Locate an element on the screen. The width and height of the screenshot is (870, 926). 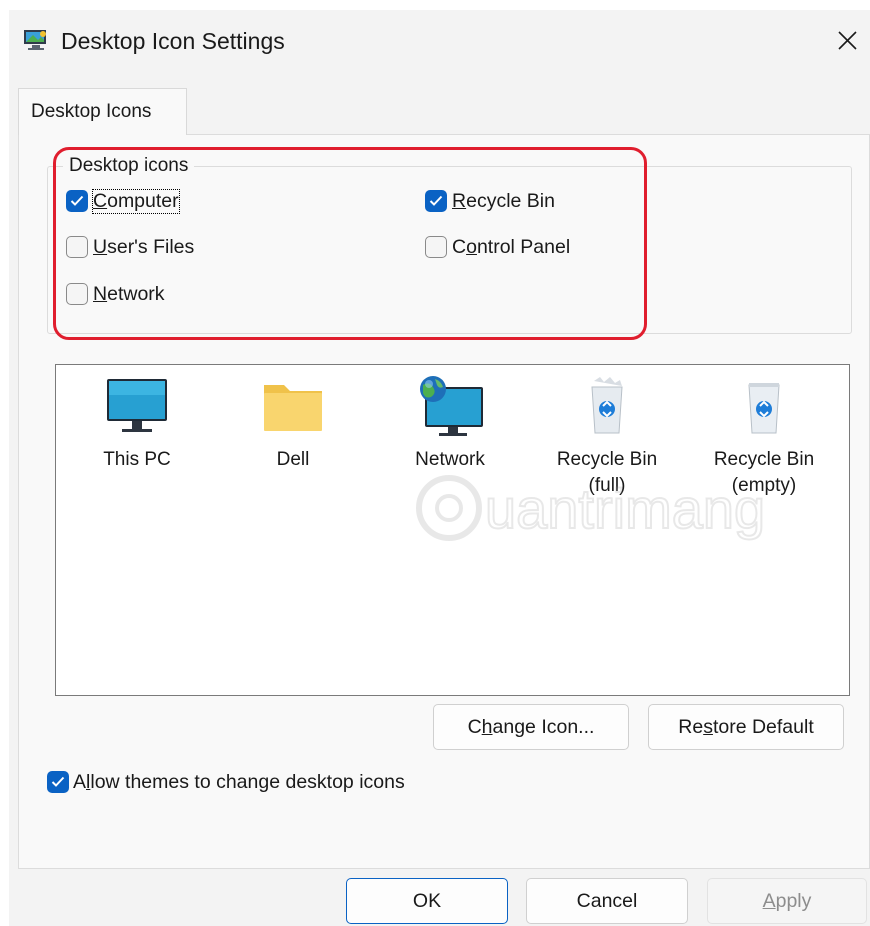
icon-item-recycle-bin-empty: Recycle Bin (empty) is located at coordinates (764, 437).